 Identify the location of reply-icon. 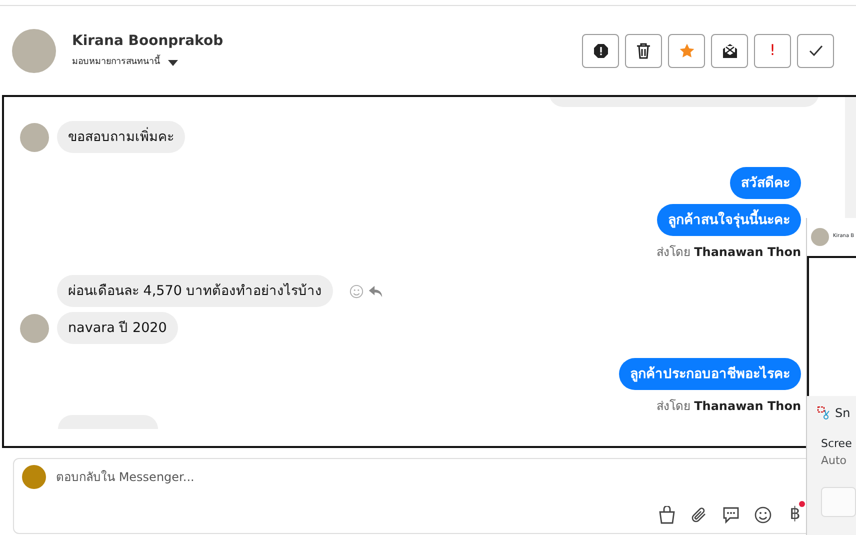
(376, 291).